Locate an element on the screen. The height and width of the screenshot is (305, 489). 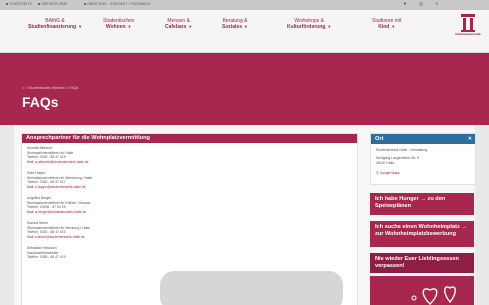
location-line: 06120 Halle is located at coordinates (385, 163).